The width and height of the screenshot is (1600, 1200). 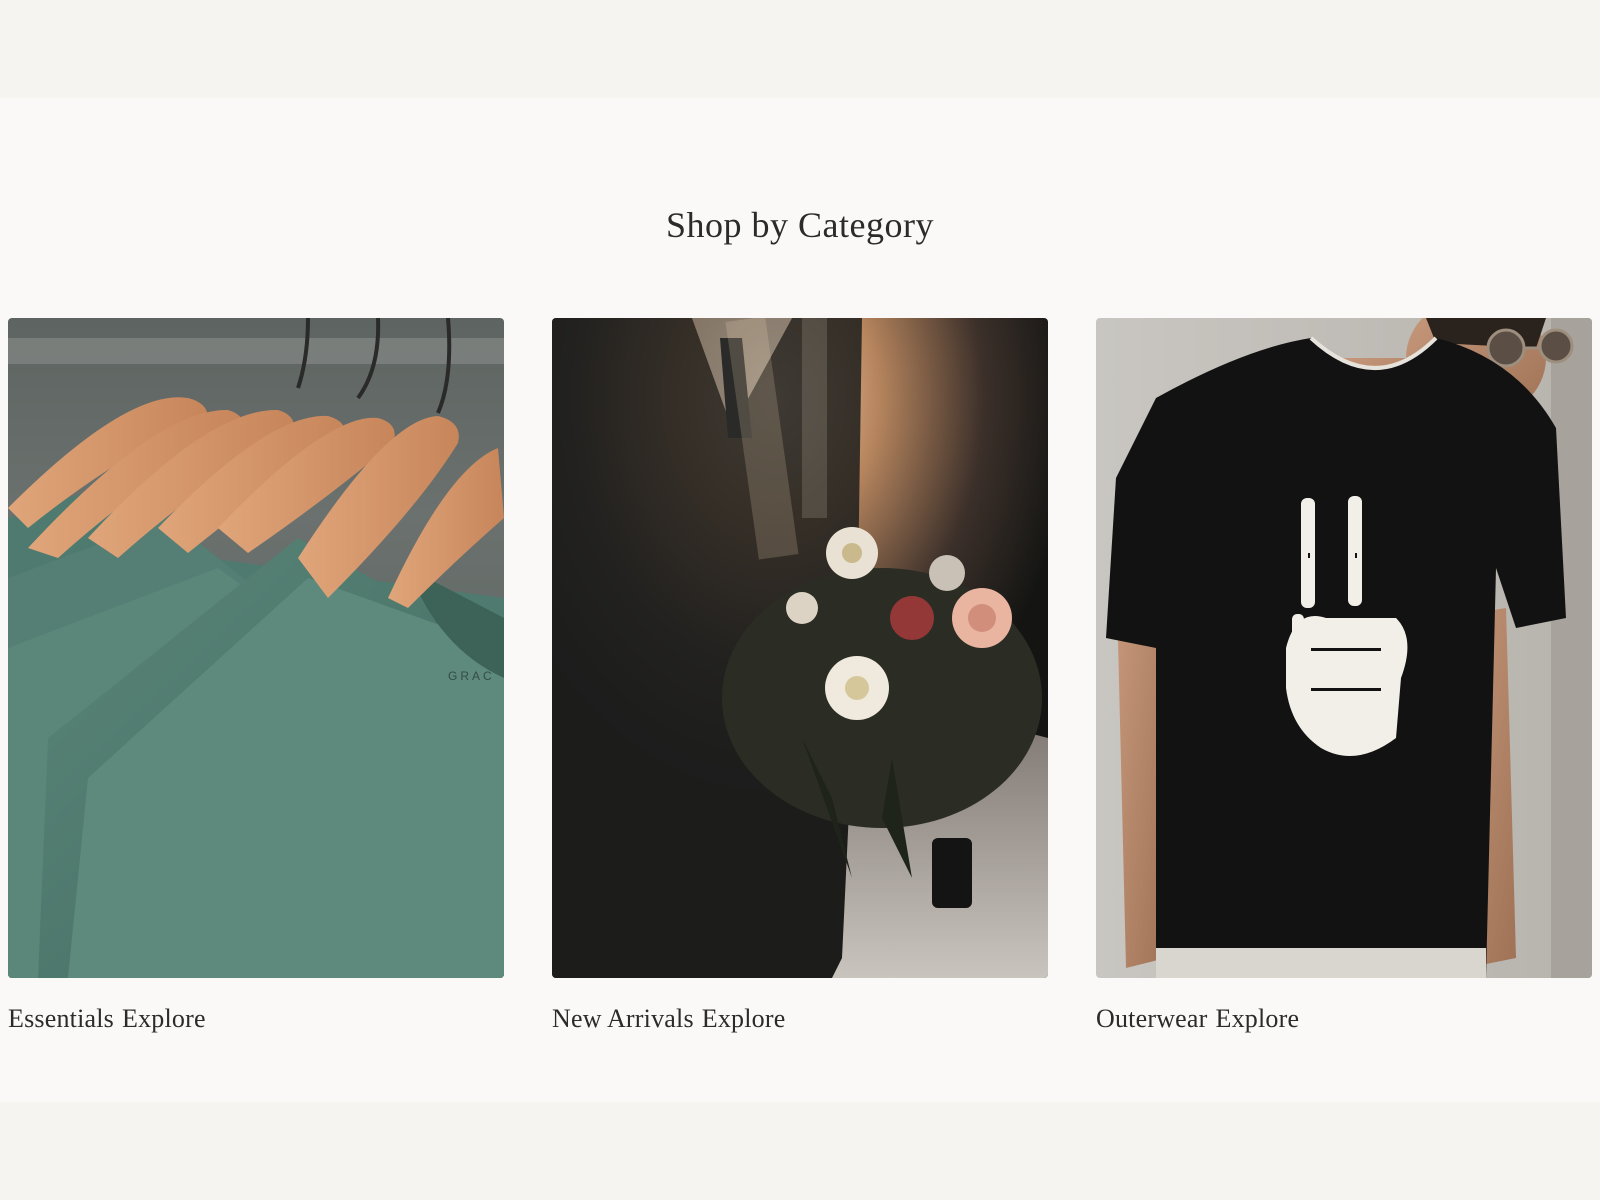 What do you see at coordinates (256, 1019) in the screenshot?
I see `category-caption-essentials: Essentials Explore` at bounding box center [256, 1019].